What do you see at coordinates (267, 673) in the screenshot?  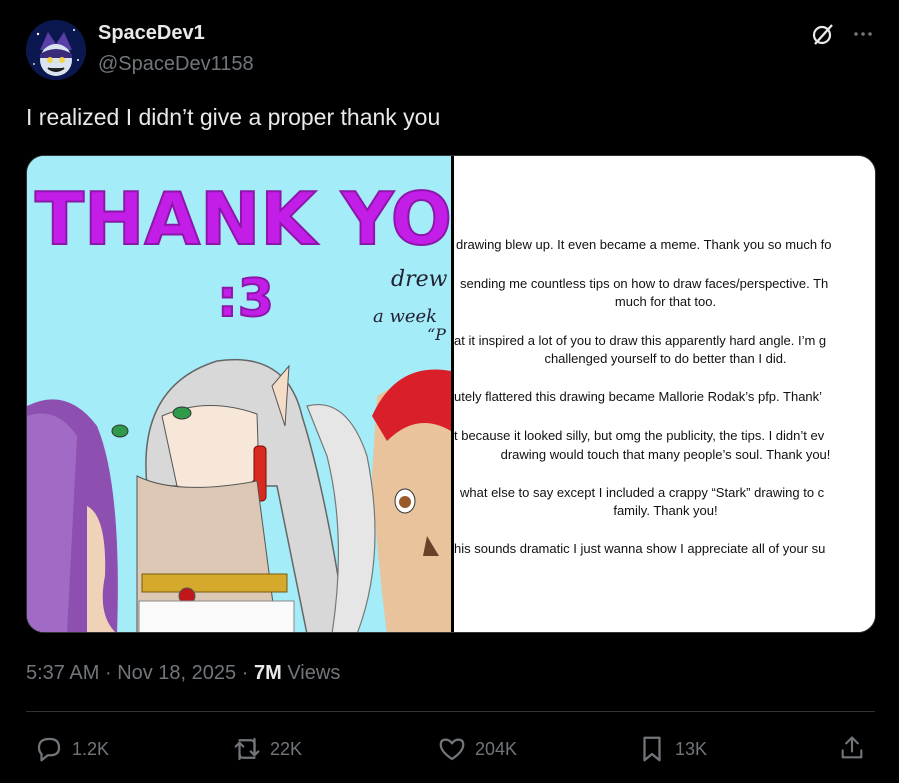 I see `views-count: 7M` at bounding box center [267, 673].